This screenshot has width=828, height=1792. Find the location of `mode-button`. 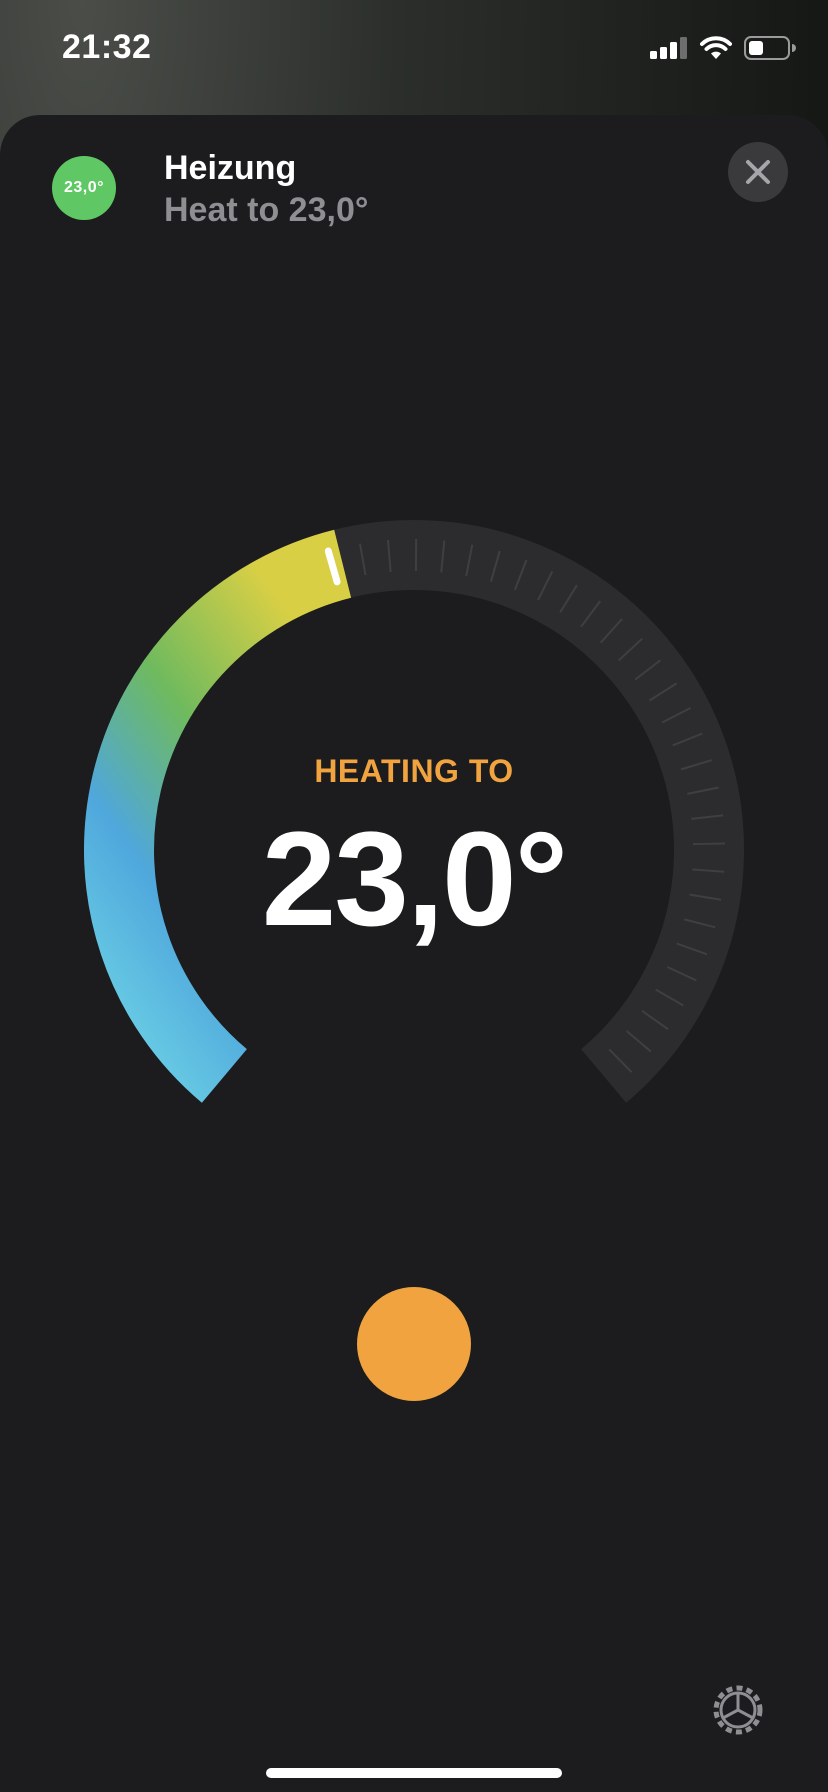

mode-button is located at coordinates (414, 1344).